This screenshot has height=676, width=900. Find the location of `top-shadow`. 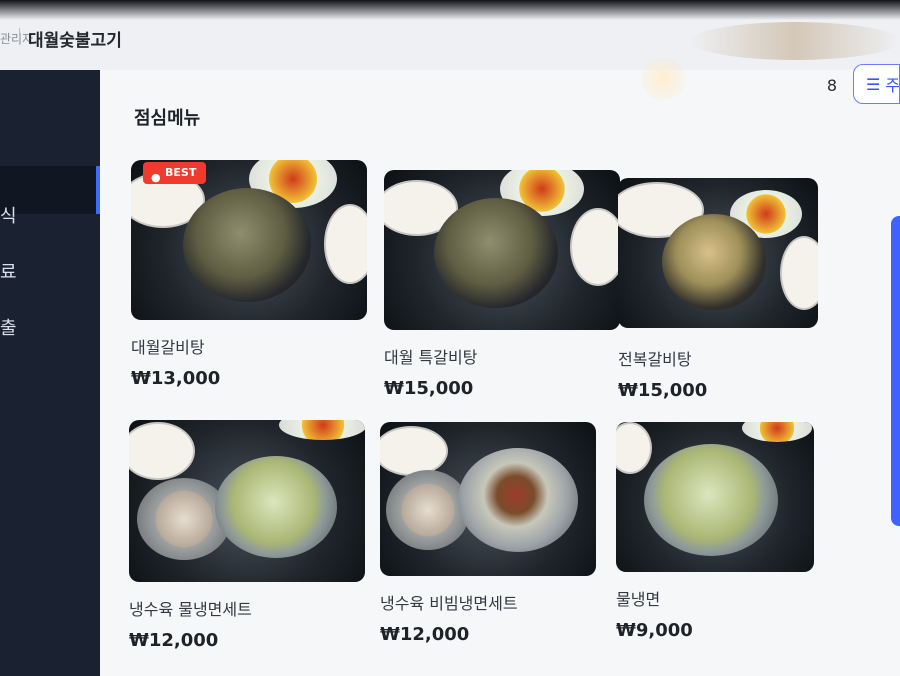

top-shadow is located at coordinates (450, 10).